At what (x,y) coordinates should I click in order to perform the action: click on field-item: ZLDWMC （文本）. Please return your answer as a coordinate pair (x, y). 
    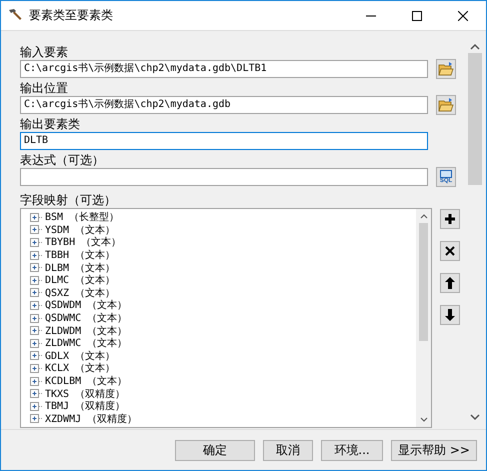
    Looking at the image, I should click on (86, 343).